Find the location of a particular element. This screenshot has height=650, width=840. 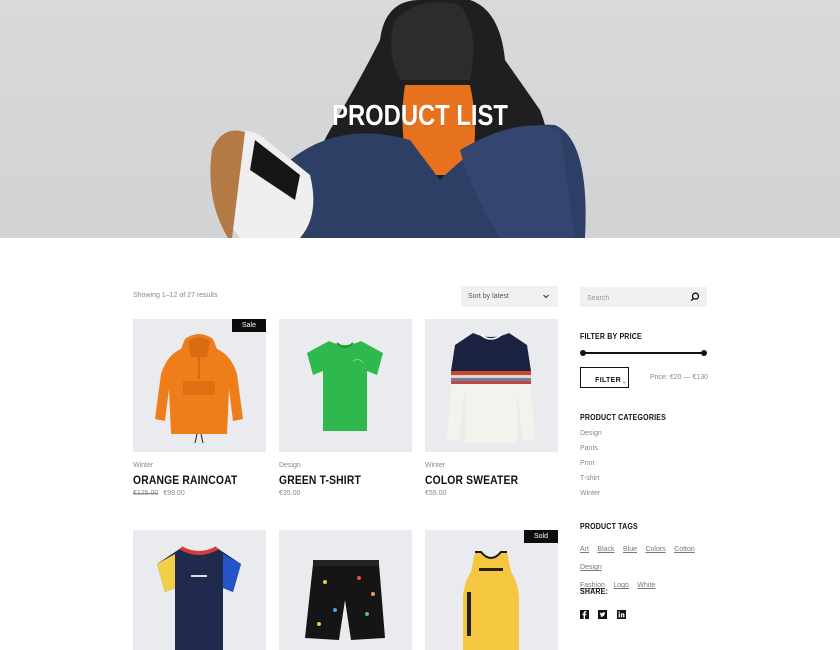

old-price: €125.00 is located at coordinates (146, 493).